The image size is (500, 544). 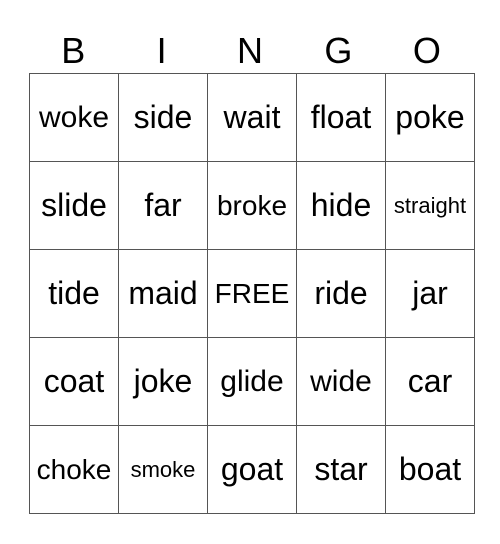 I want to click on card-cell: boat, so click(x=430, y=469).